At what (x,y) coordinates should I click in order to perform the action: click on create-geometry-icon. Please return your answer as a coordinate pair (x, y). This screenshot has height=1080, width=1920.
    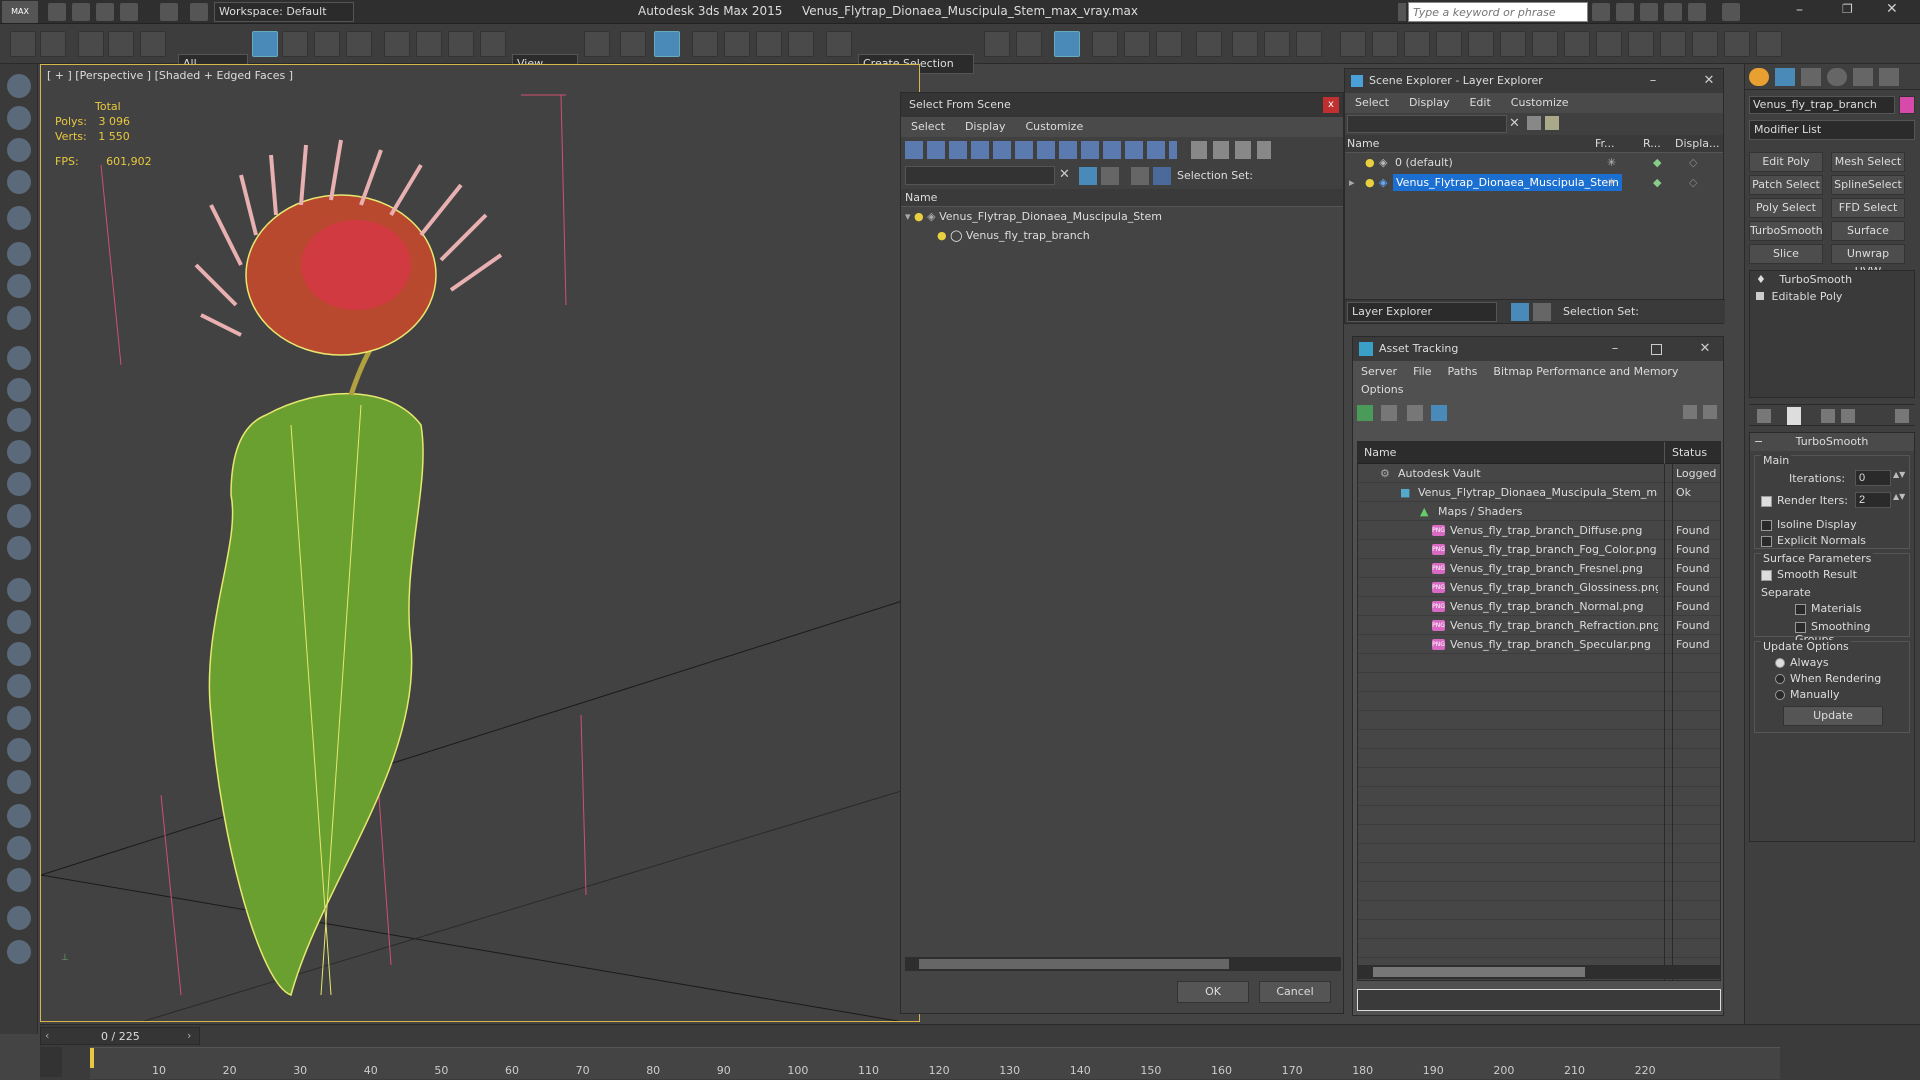
    Looking at the image, I should click on (19, 86).